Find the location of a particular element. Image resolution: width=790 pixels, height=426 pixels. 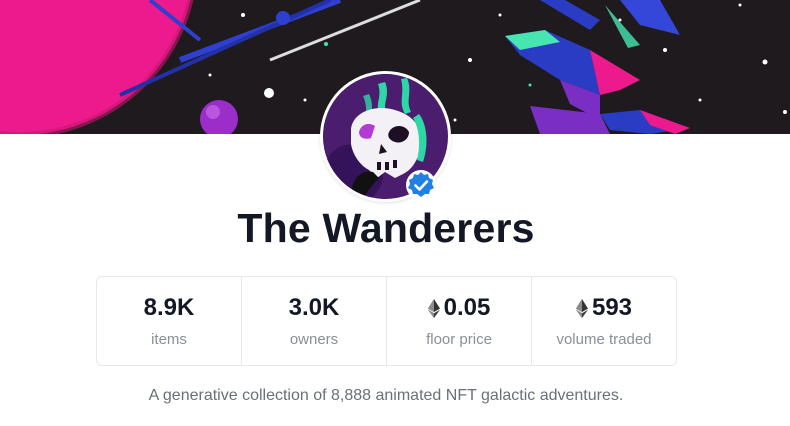

stat-items-value: 8.9K is located at coordinates (169, 307).